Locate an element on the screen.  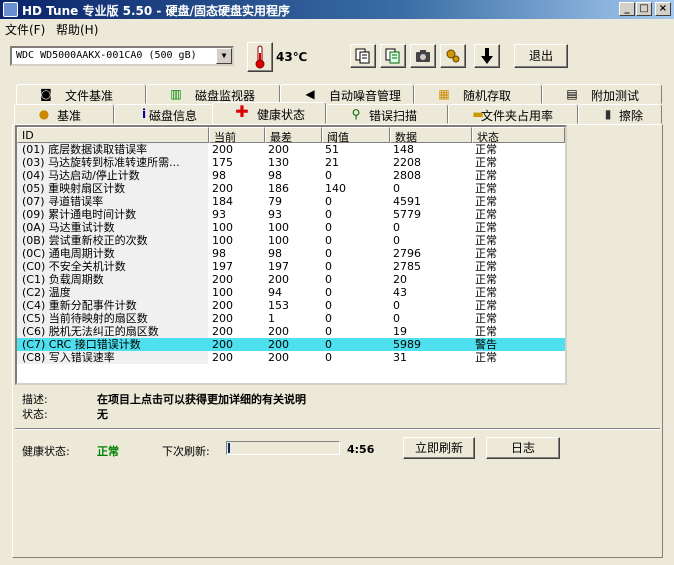
table-row: (C4) 重新分配事件计数 200 153 0 0 正常 is located at coordinates (291, 305).